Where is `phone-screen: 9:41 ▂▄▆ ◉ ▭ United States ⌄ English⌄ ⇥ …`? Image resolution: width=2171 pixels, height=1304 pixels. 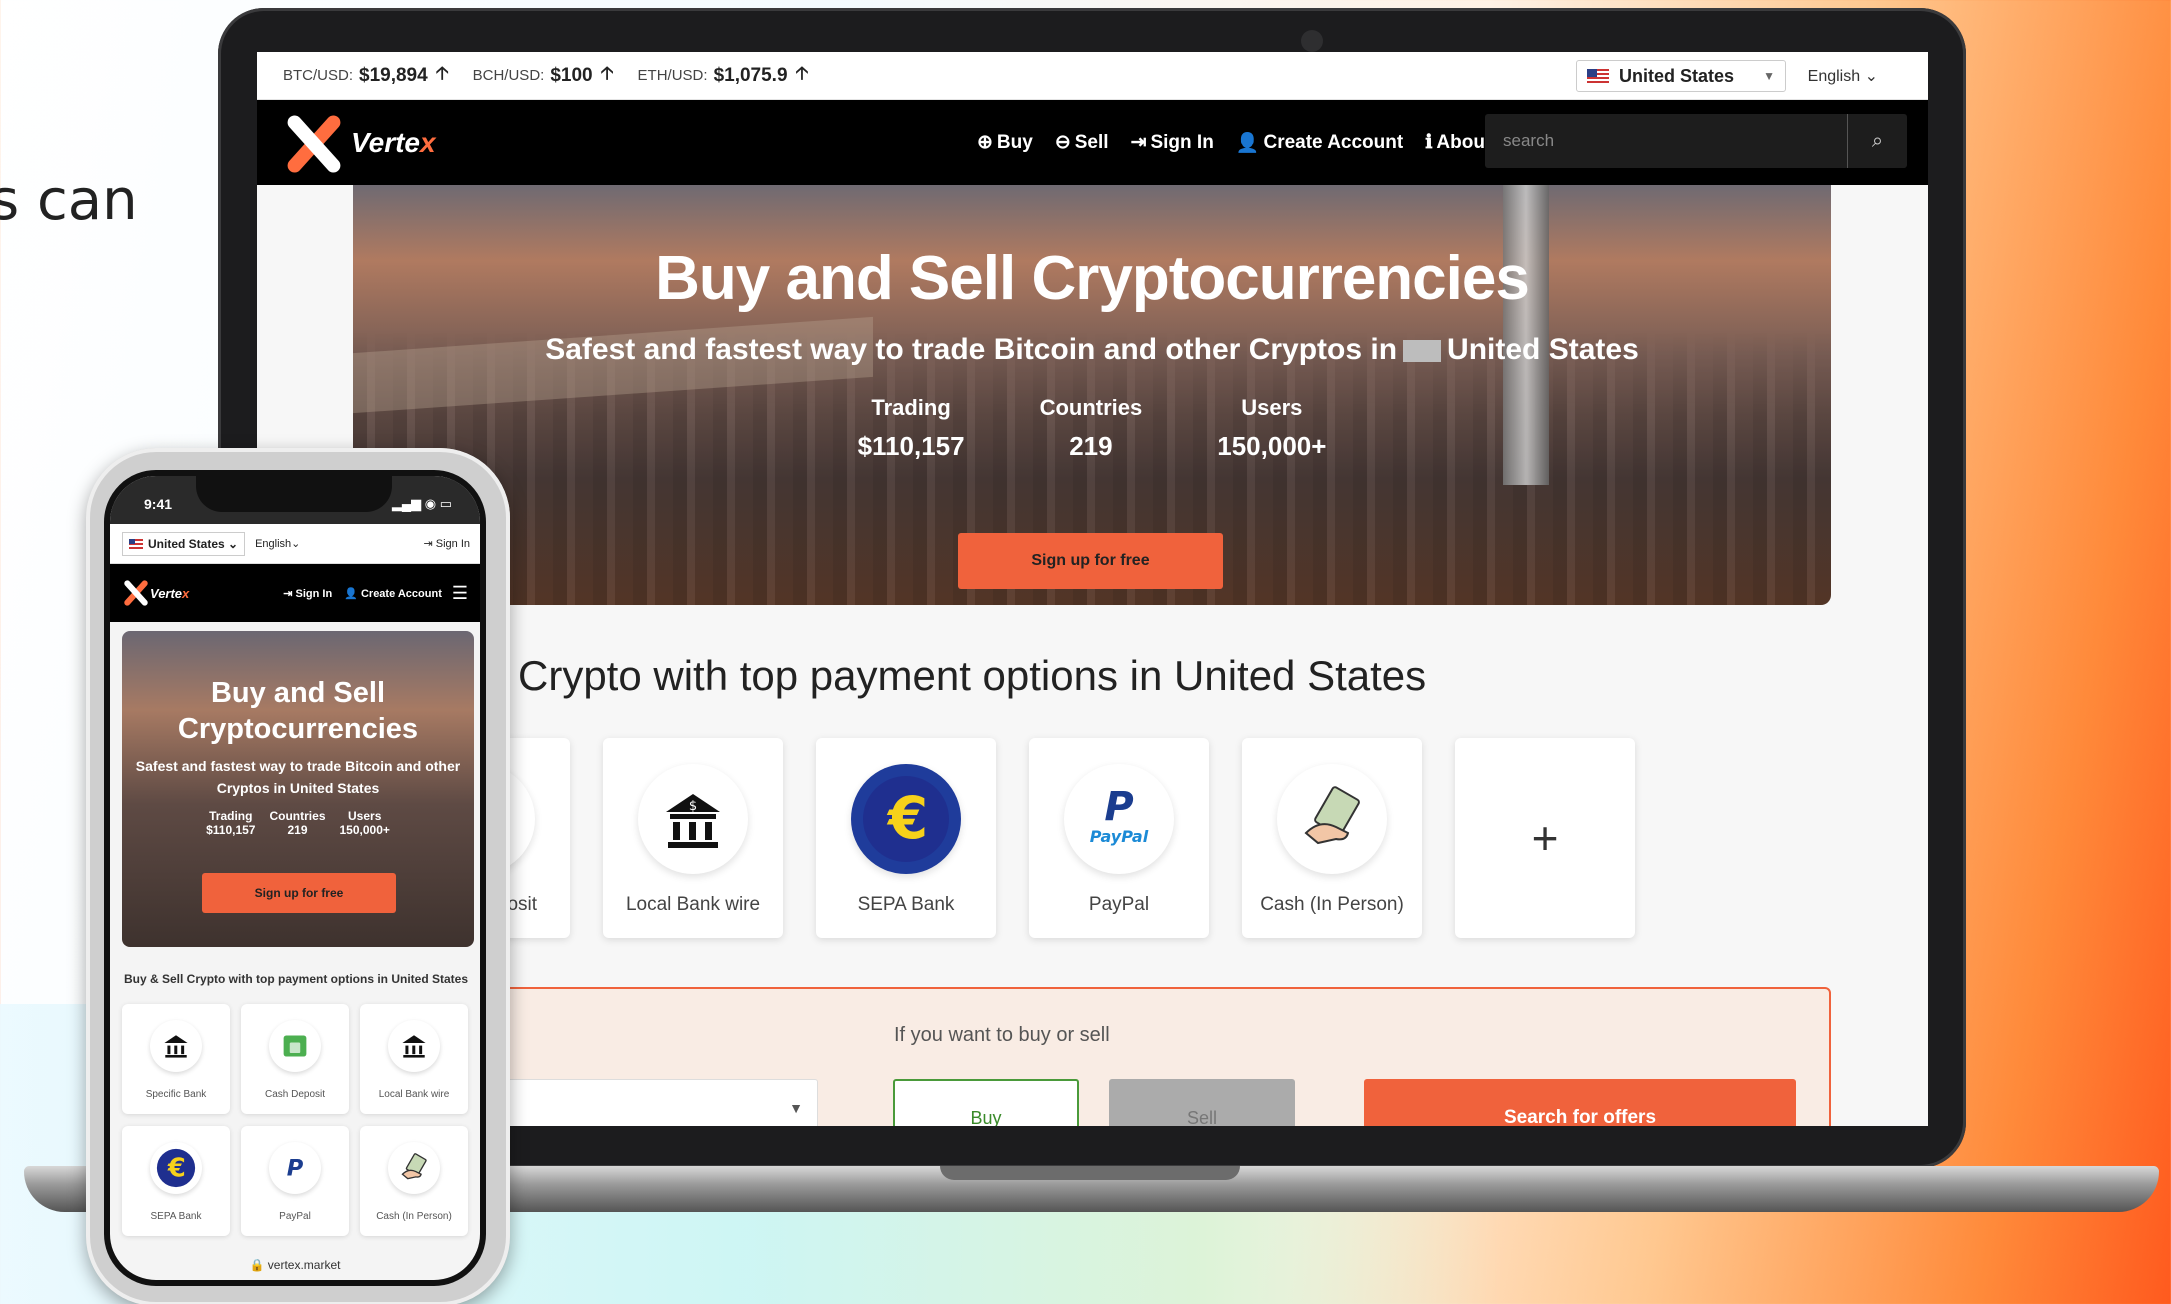
phone-screen: 9:41 ▂▄▆ ◉ ▭ United States ⌄ English⌄ ⇥ … is located at coordinates (295, 878).